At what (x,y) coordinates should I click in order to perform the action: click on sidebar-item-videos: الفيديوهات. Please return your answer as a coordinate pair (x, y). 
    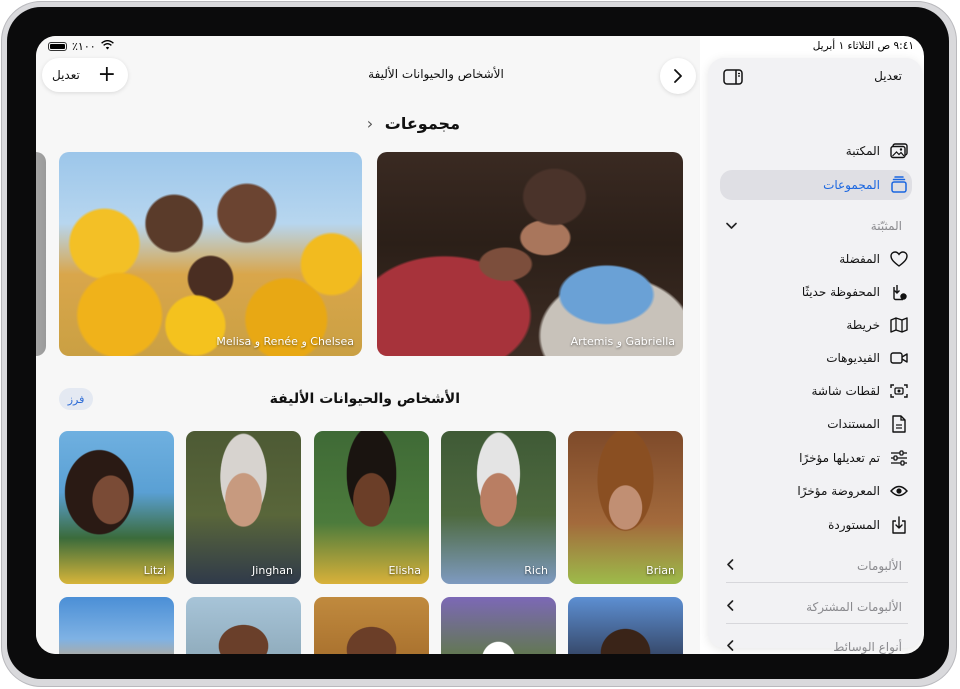
    Looking at the image, I should click on (867, 358).